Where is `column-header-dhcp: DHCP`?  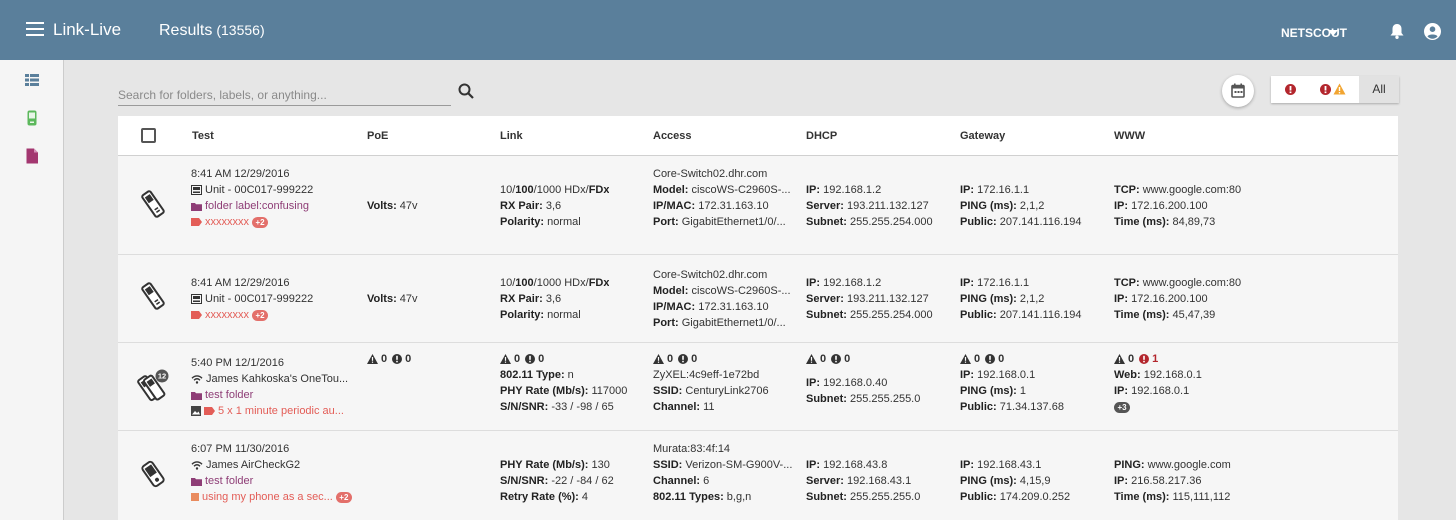
column-header-dhcp: DHCP is located at coordinates (821, 136).